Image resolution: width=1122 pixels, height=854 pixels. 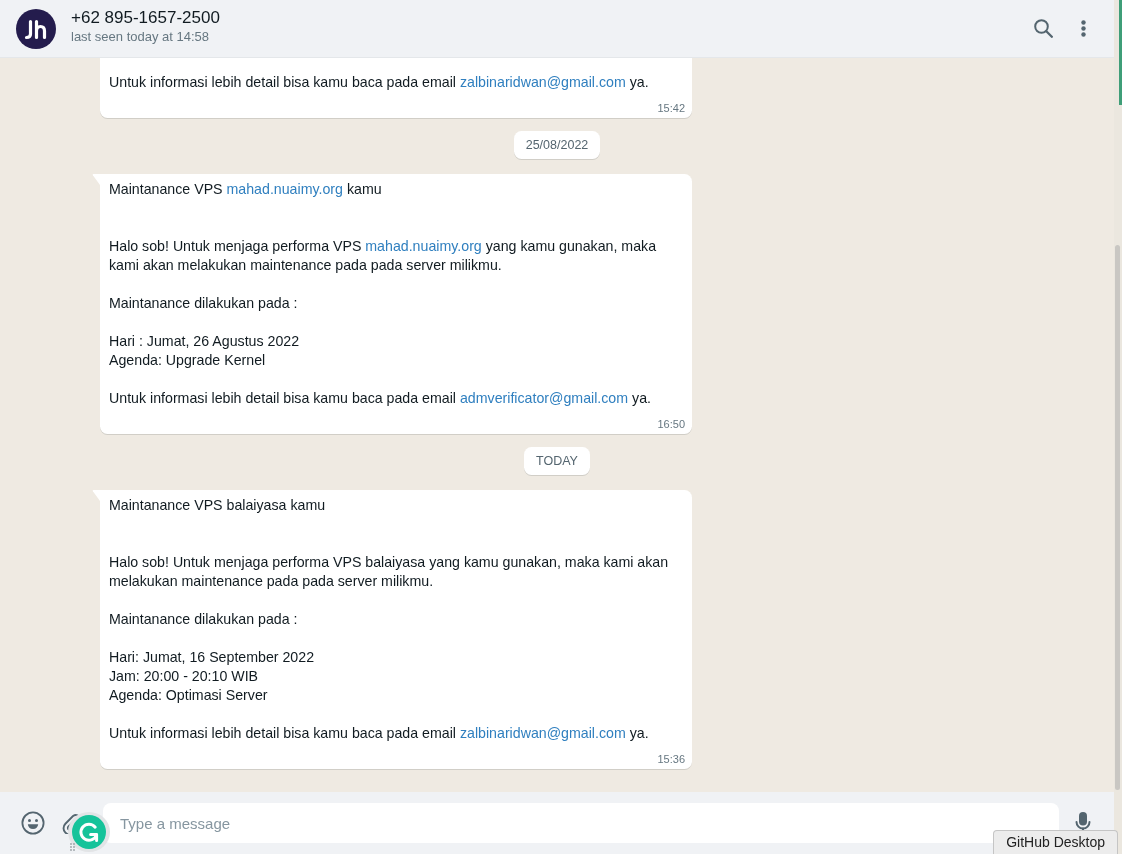 What do you see at coordinates (205, 341) in the screenshot?
I see `message-text: Hari : Jumat, 26 Agustus 2022` at bounding box center [205, 341].